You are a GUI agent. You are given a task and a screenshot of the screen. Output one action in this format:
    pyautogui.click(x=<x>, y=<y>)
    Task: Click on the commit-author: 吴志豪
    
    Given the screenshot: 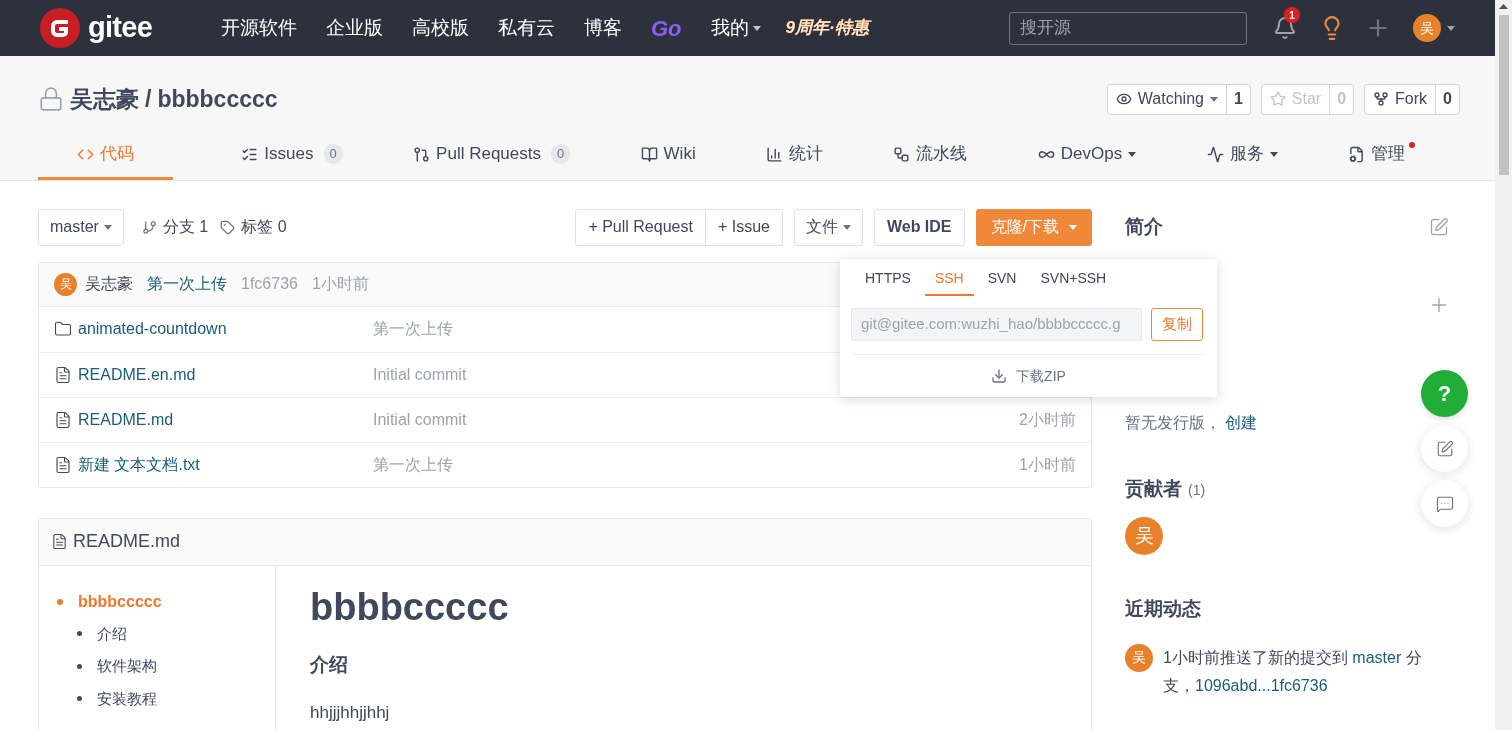 What is the action you would take?
    pyautogui.click(x=109, y=284)
    